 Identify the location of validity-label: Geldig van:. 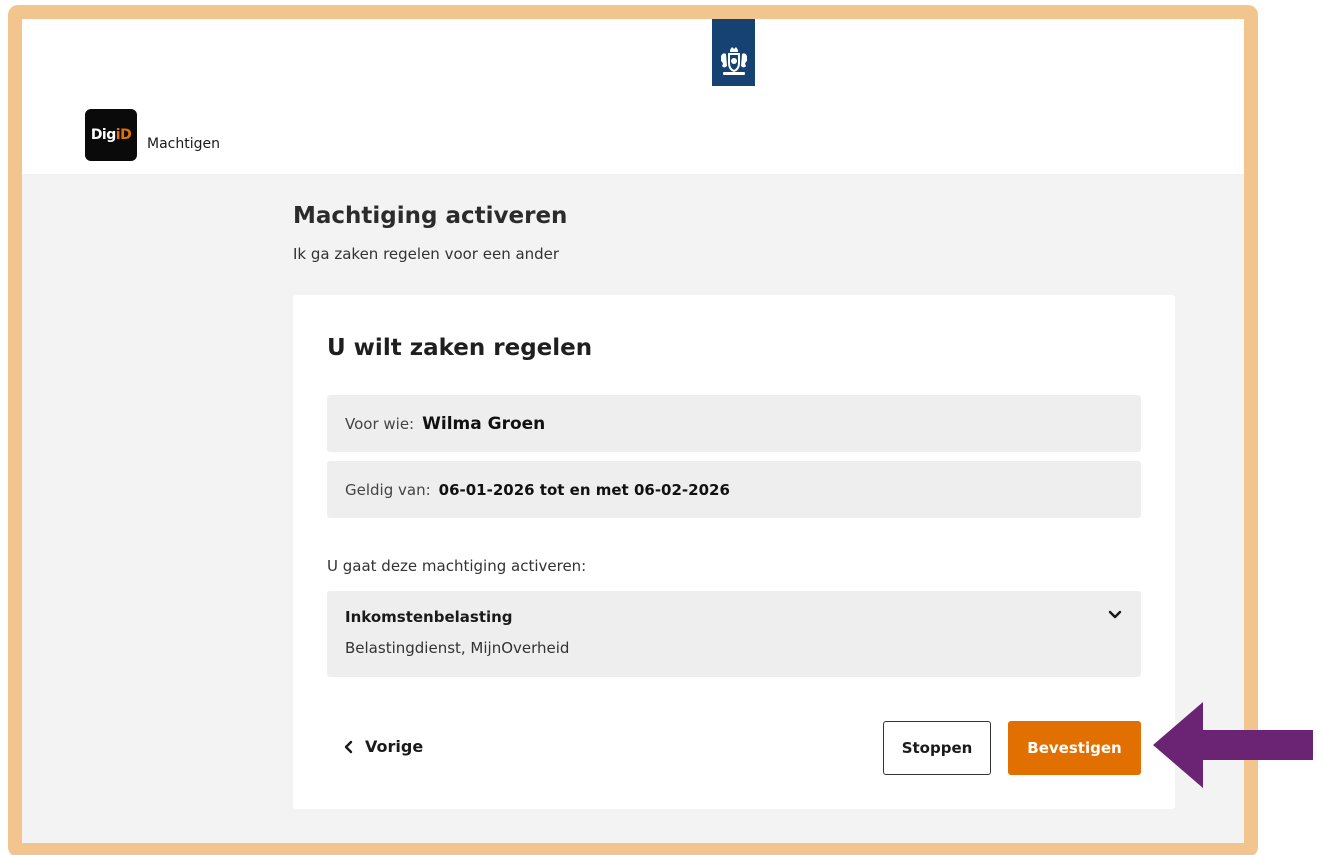
(388, 489).